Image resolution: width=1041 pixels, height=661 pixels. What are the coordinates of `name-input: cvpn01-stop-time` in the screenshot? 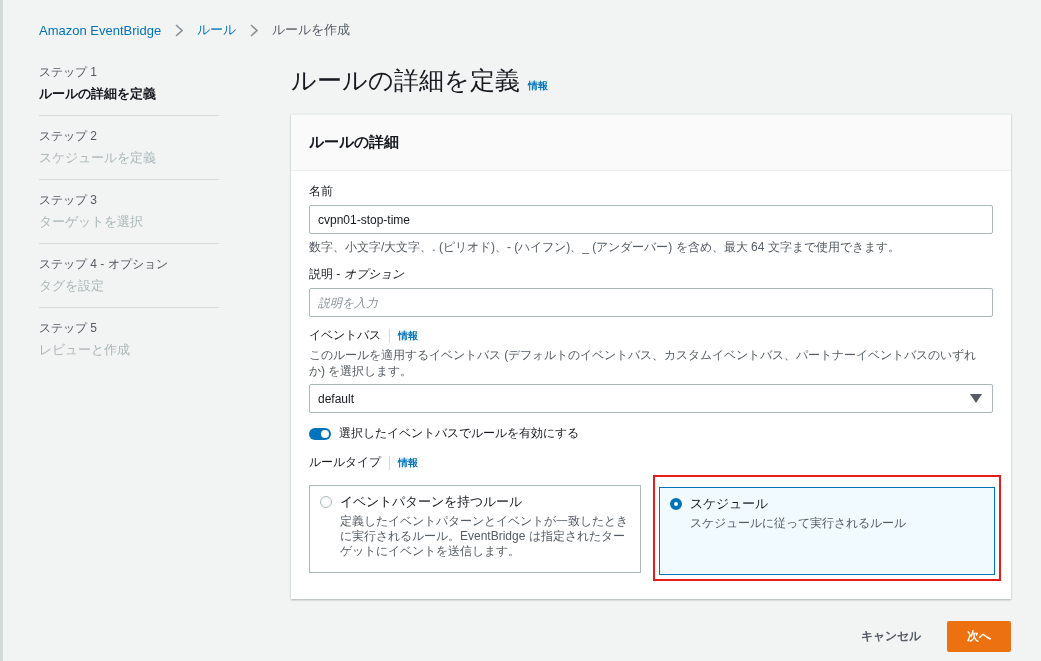 It's located at (651, 219).